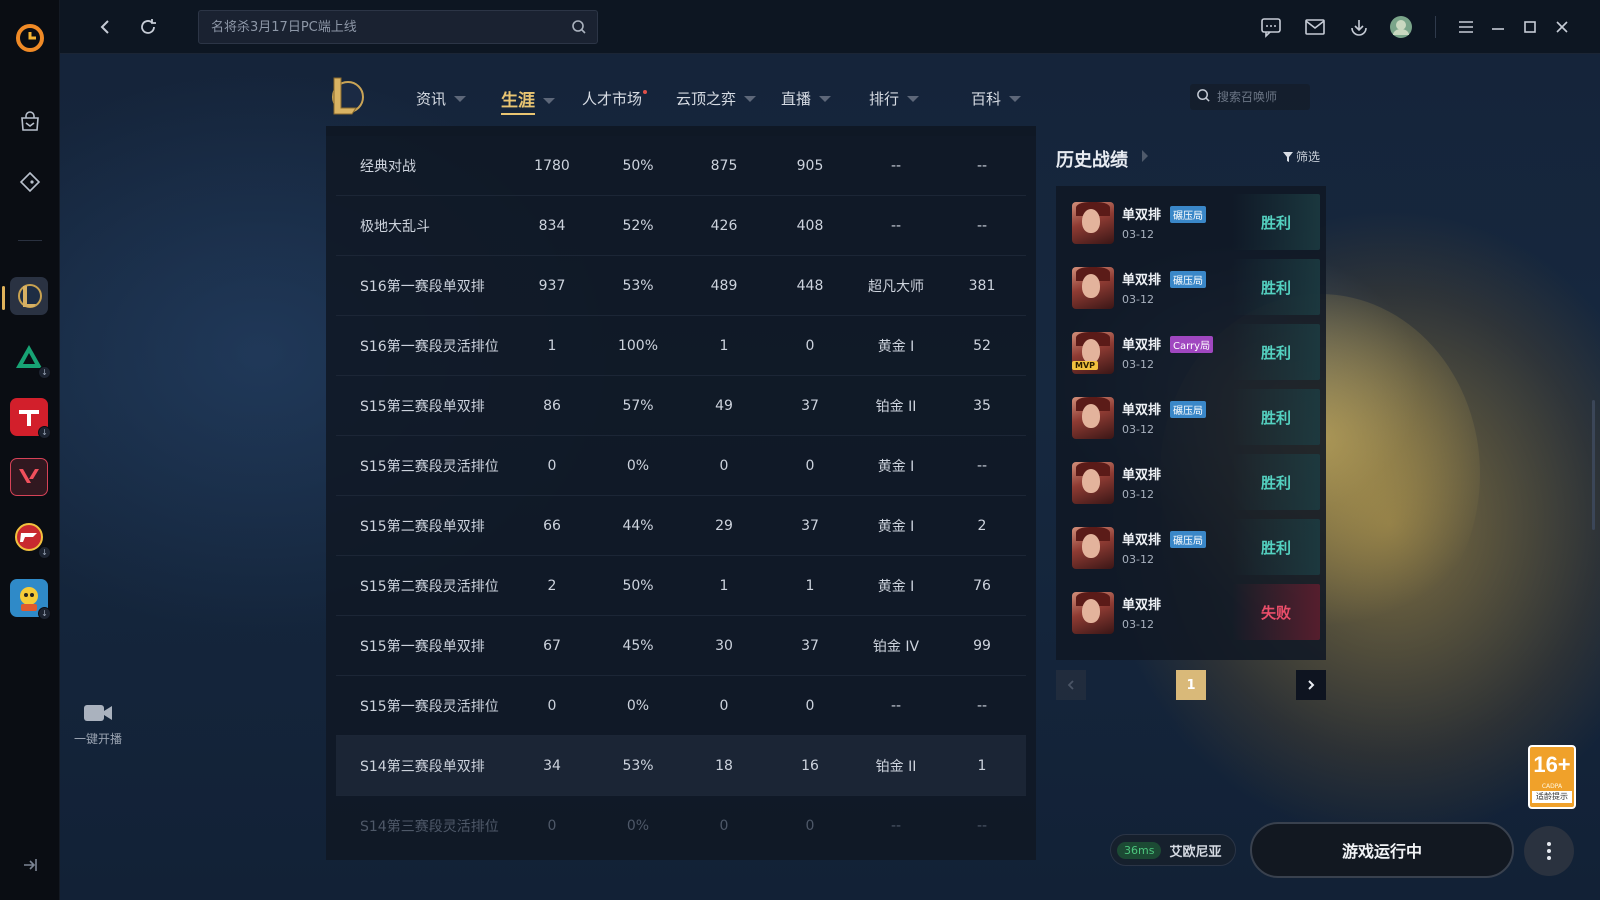 This screenshot has height=900, width=1600. Describe the element at coordinates (681, 166) in the screenshot. I see `table-row: 经典对战 1780 50% 875 905 -- --` at that location.